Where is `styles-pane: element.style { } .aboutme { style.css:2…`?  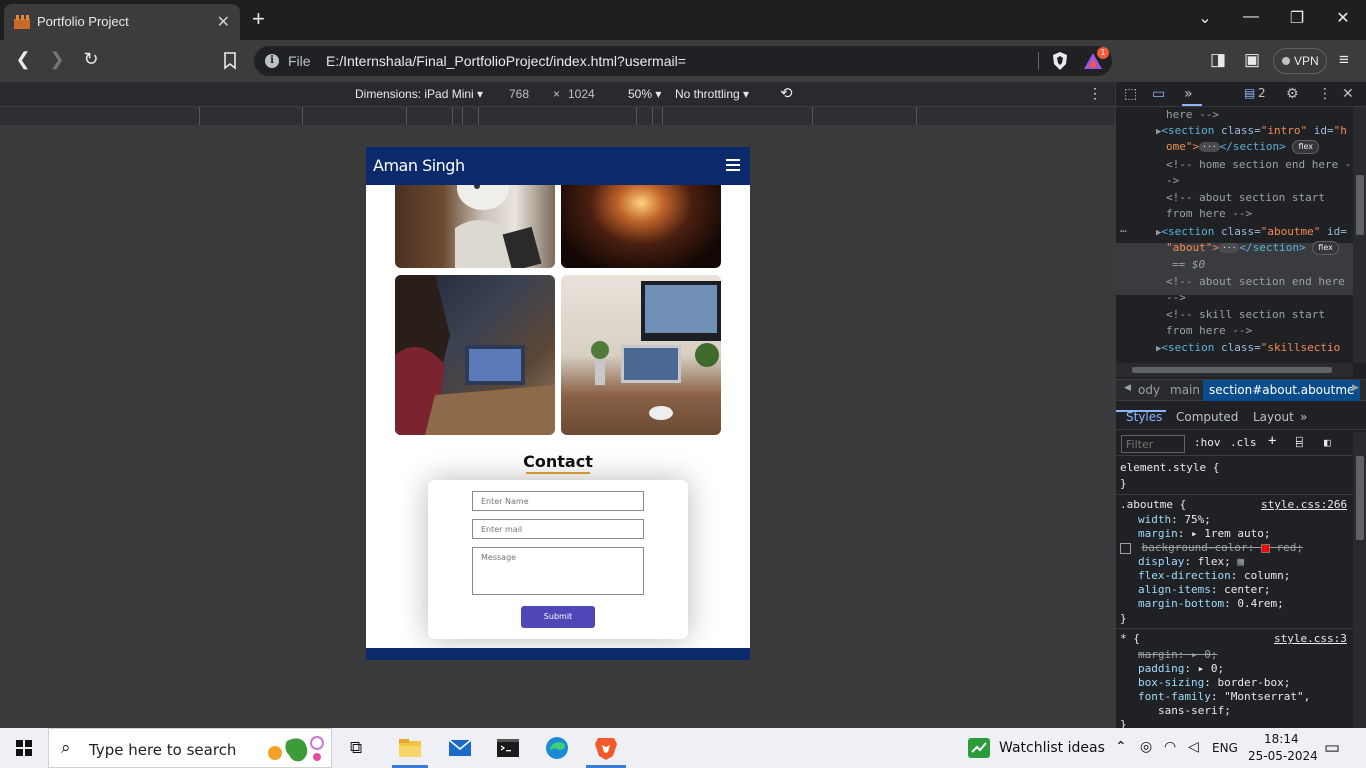
styles-pane: element.style { } .aboutme { style.css:2… is located at coordinates (1234, 592).